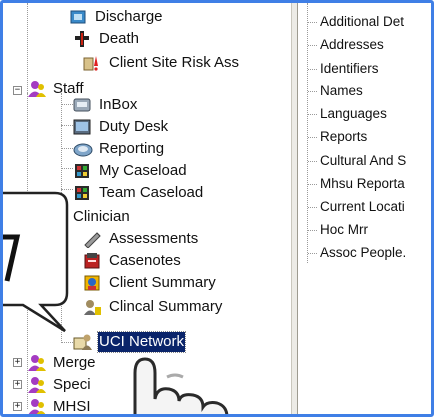 This screenshot has width=434, height=417. What do you see at coordinates (74, 362) in the screenshot?
I see `tree-item-label: Merge` at bounding box center [74, 362].